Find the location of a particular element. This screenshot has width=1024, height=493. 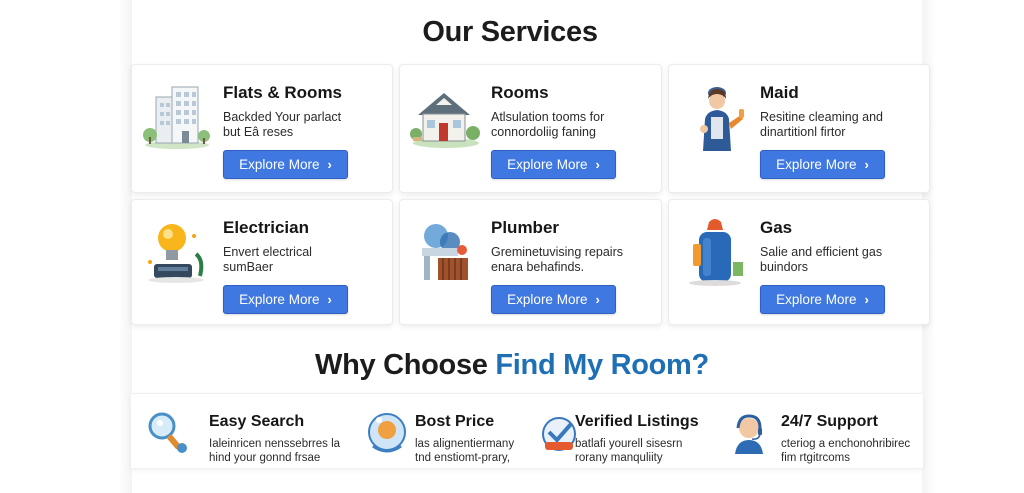

service-title: Maid is located at coordinates (779, 92).